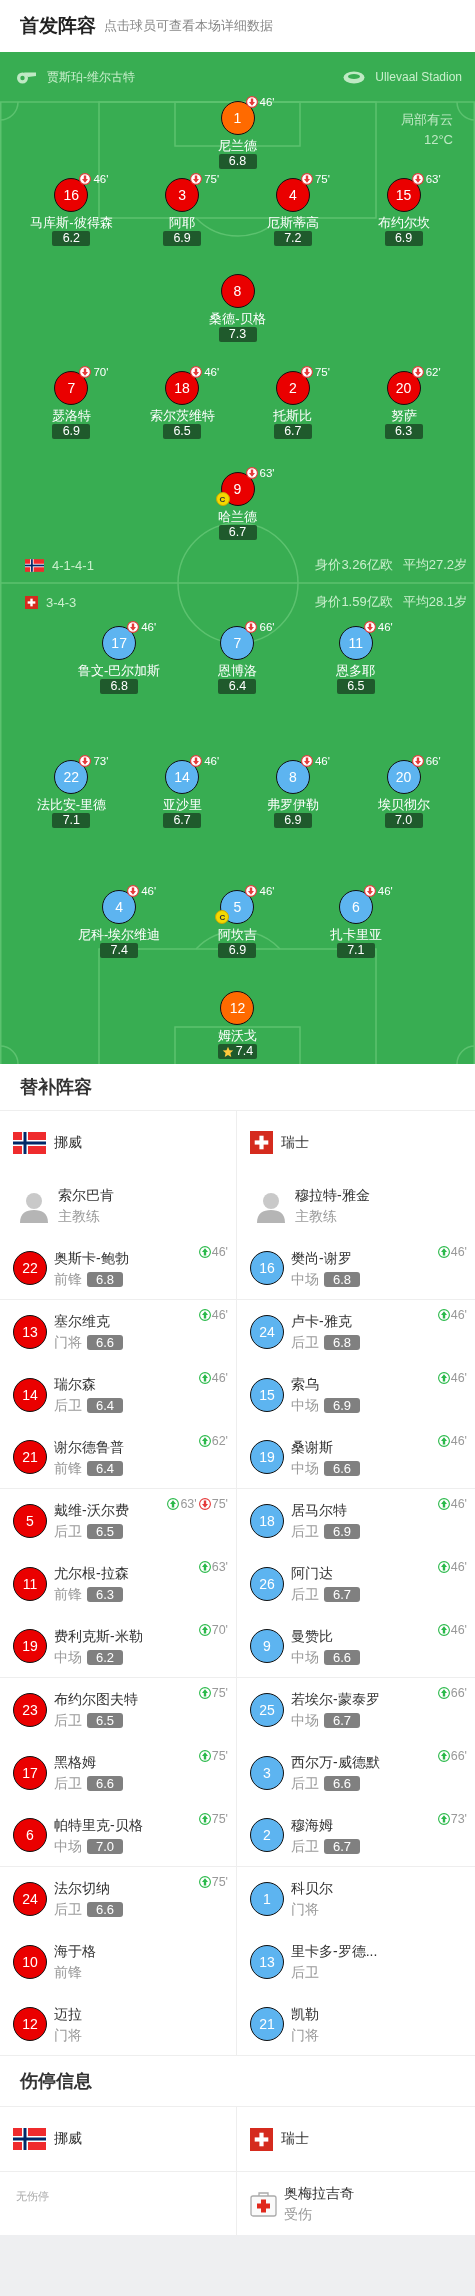 The image size is (475, 2296). What do you see at coordinates (332, 1195) in the screenshot?
I see `coach-name: 穆拉特-雅金` at bounding box center [332, 1195].